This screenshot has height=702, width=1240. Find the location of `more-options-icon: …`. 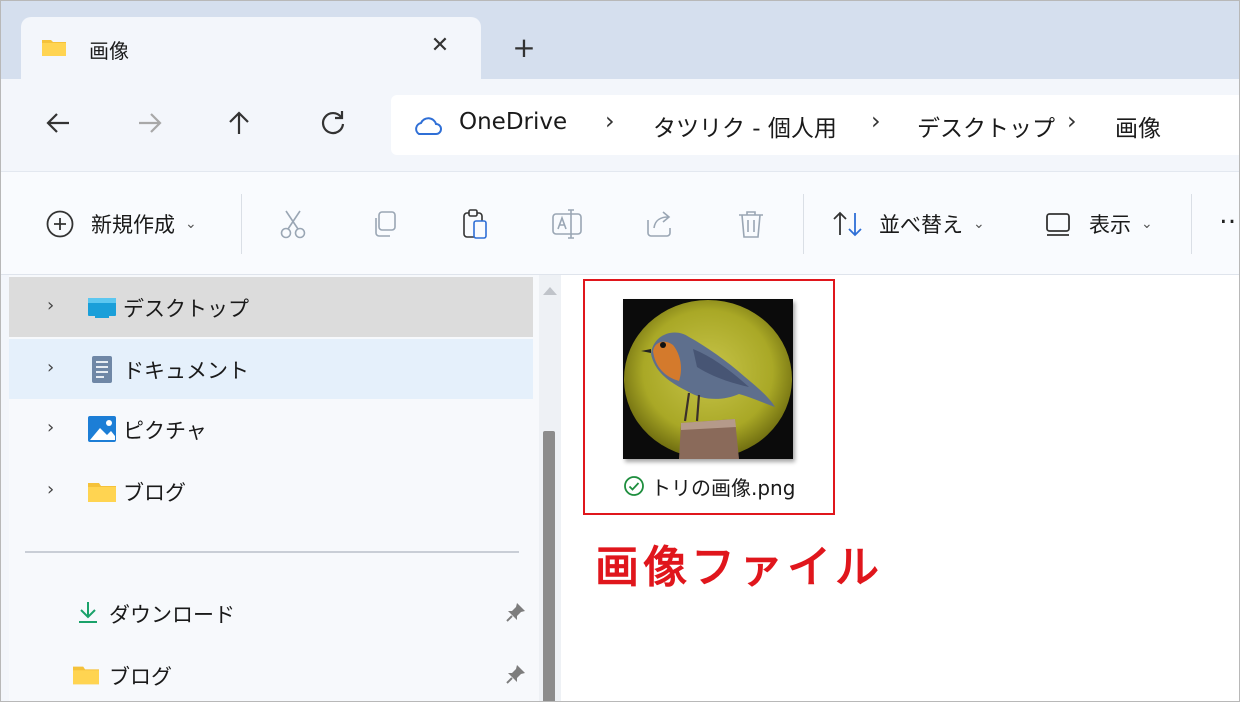

more-options-icon: … is located at coordinates (1229, 215).